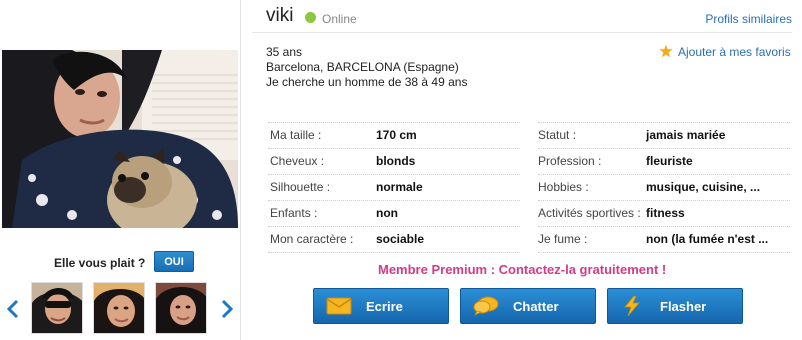  Describe the element at coordinates (362, 67) in the screenshot. I see `profile-location: Barcelona, BARCELONA (Espagne)` at that location.